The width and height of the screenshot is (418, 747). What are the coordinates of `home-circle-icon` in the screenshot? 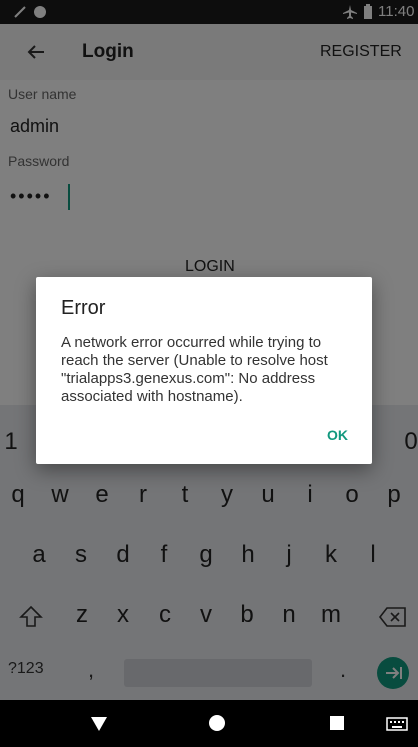 It's located at (217, 723).